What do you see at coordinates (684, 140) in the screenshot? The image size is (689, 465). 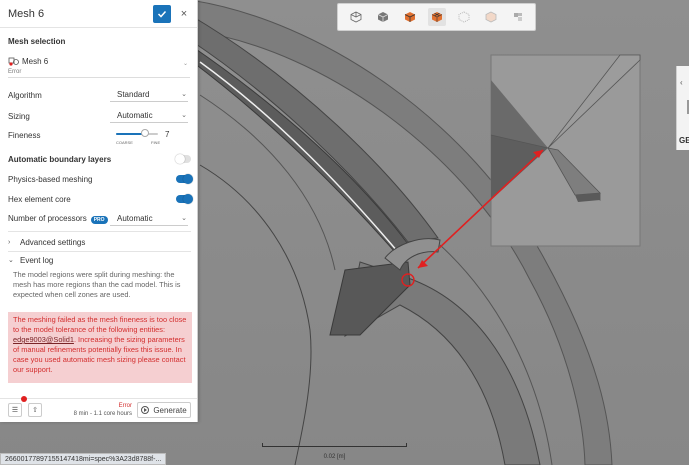 I see `right-panel-label: GE` at bounding box center [684, 140].